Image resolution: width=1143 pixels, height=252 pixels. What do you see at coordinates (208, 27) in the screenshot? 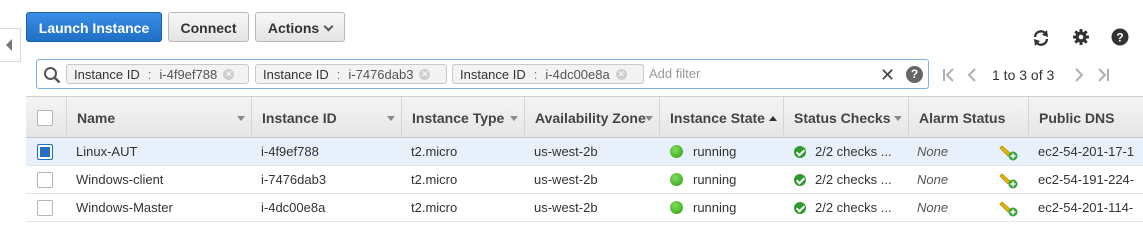
I see `connect-button: Connect` at bounding box center [208, 27].